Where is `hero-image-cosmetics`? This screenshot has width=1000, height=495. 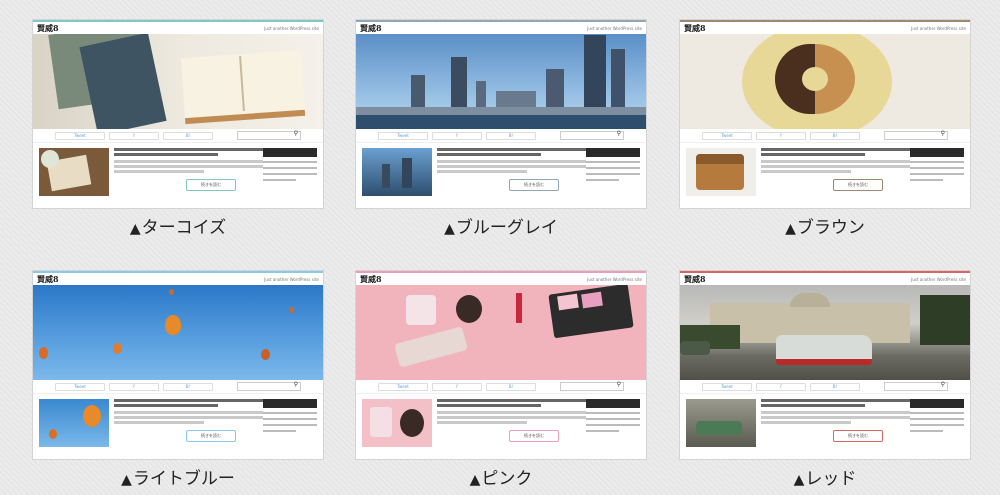 hero-image-cosmetics is located at coordinates (501, 332).